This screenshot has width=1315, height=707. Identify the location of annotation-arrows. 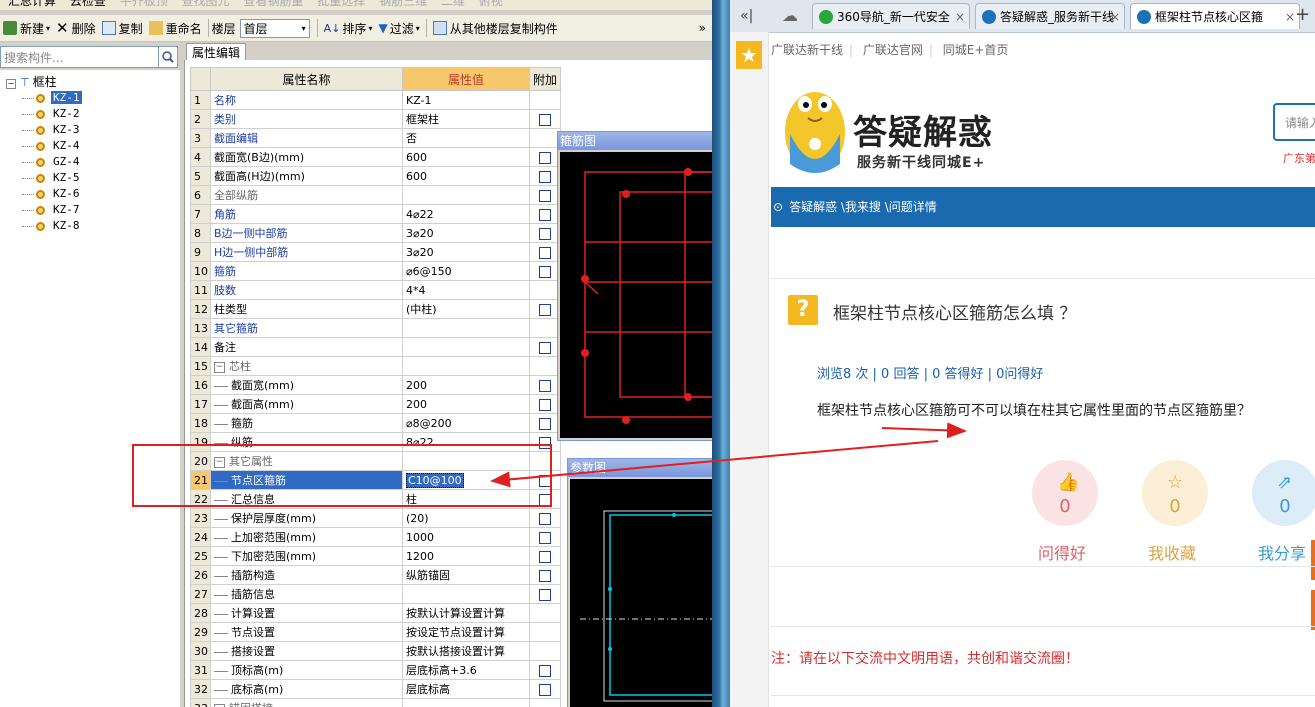
(728, 455).